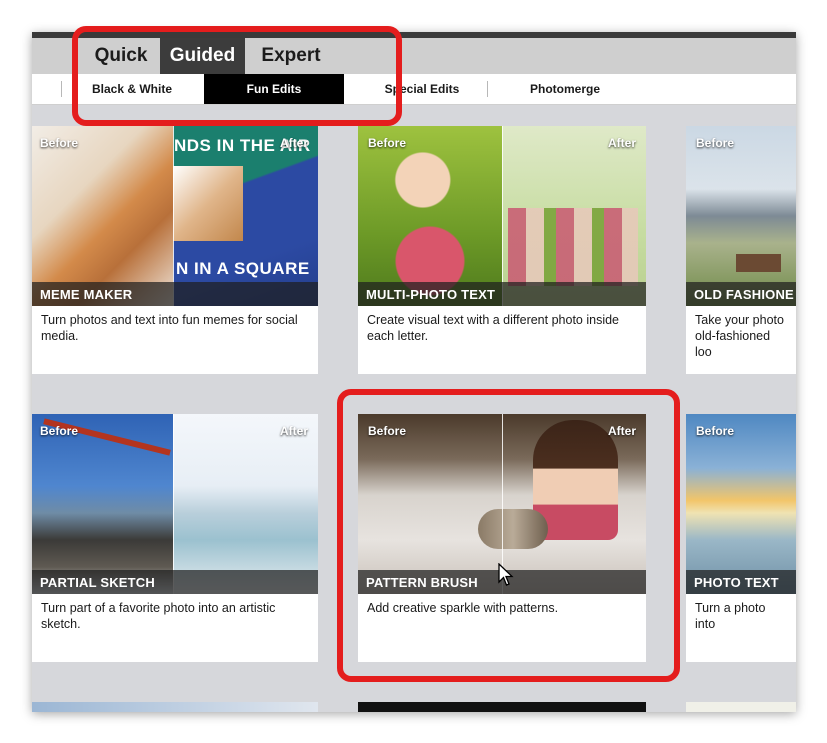 The width and height of the screenshot is (827, 743). I want to click on multi-photo-text-thumbnail: Before After MULTI-PHOTO TEXT, so click(502, 216).